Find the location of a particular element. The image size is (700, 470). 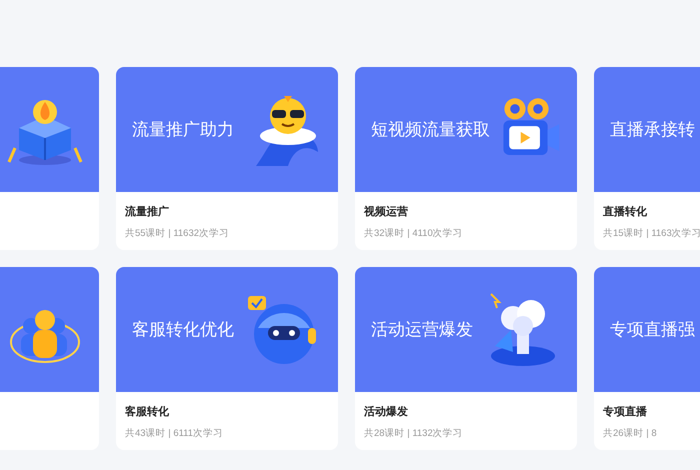

course-card: 专项直播强 专项直播 共26课时 | 8 is located at coordinates (647, 358).